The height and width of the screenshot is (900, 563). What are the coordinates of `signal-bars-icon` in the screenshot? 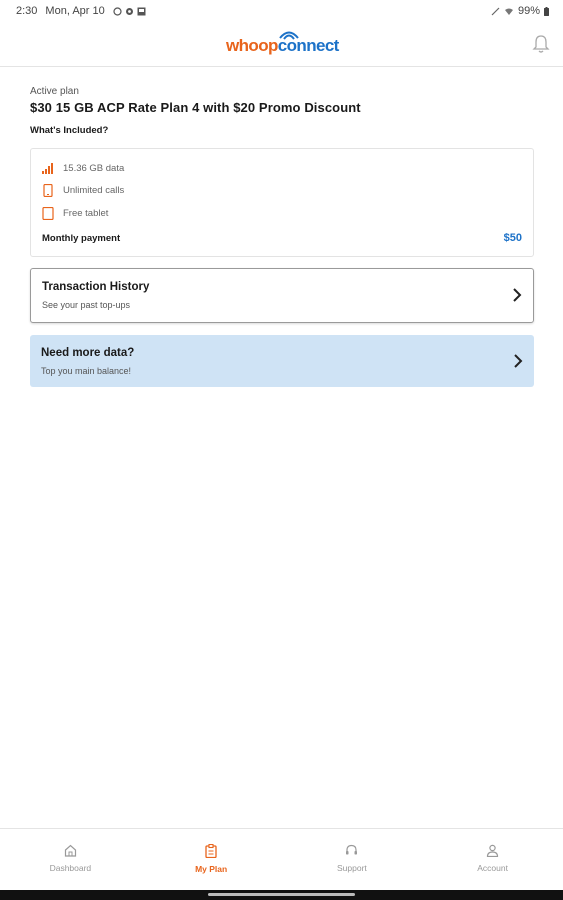 It's located at (47, 168).